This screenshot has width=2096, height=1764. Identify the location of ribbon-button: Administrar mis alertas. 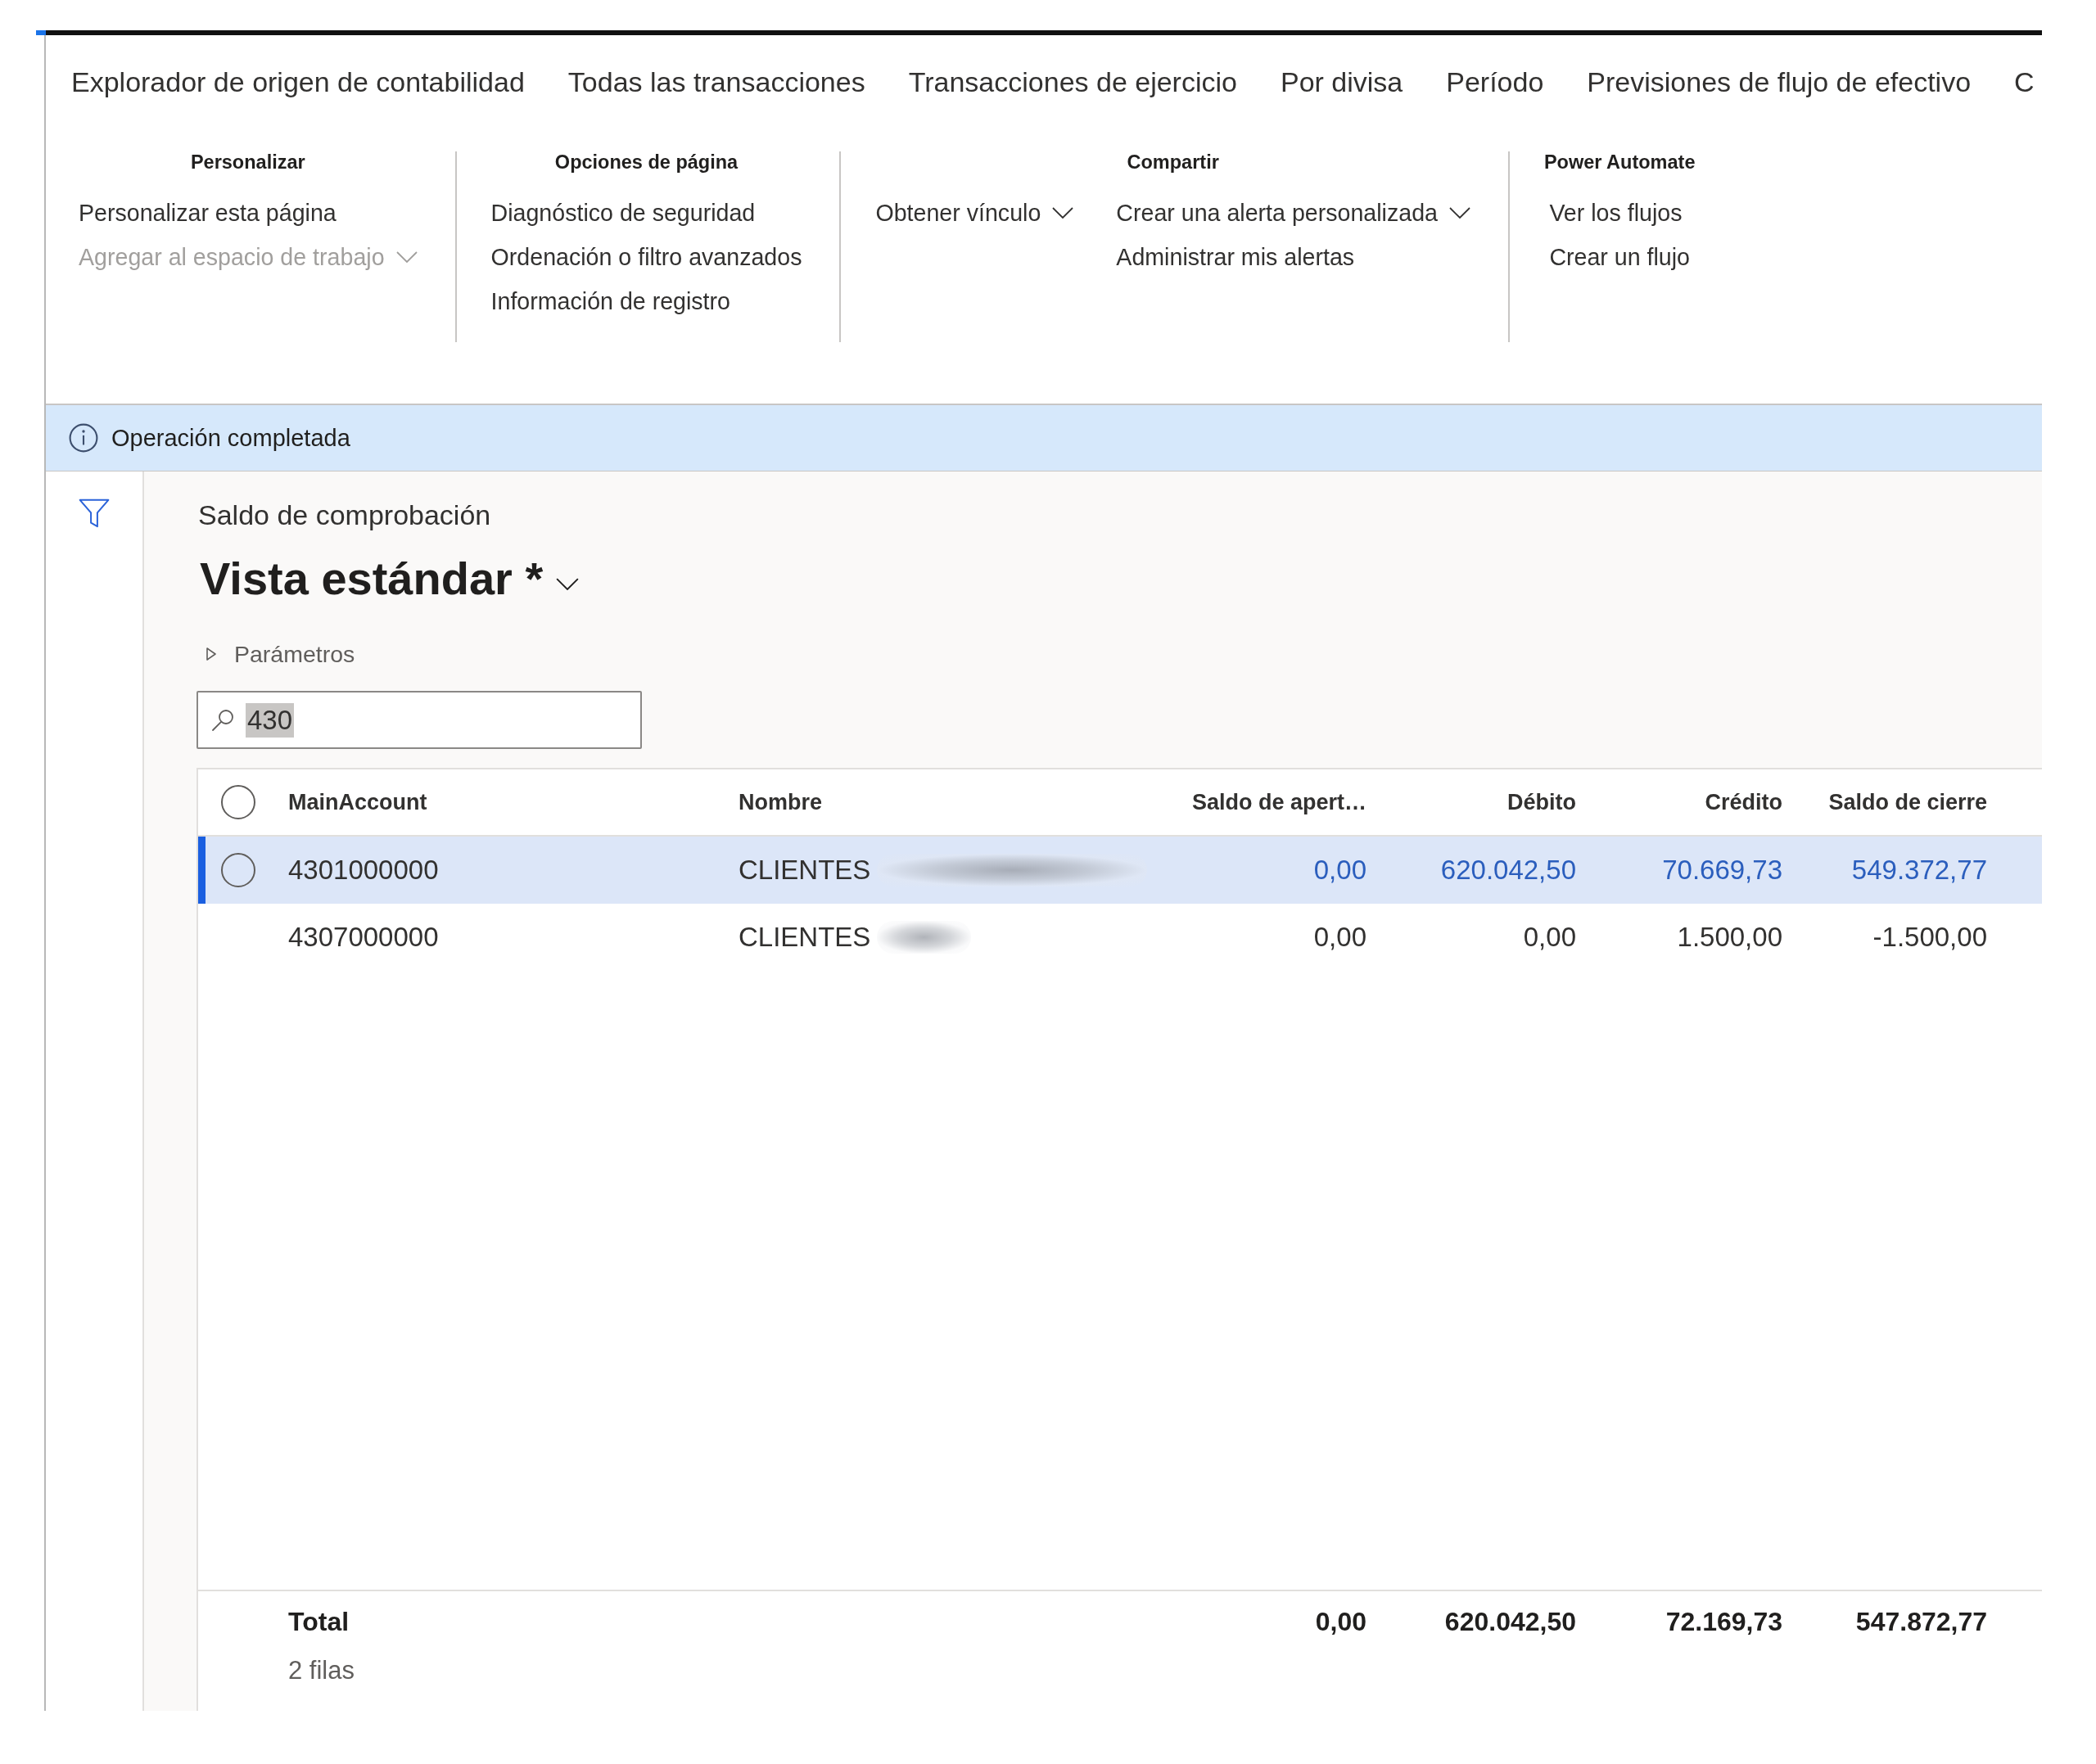
(1235, 257).